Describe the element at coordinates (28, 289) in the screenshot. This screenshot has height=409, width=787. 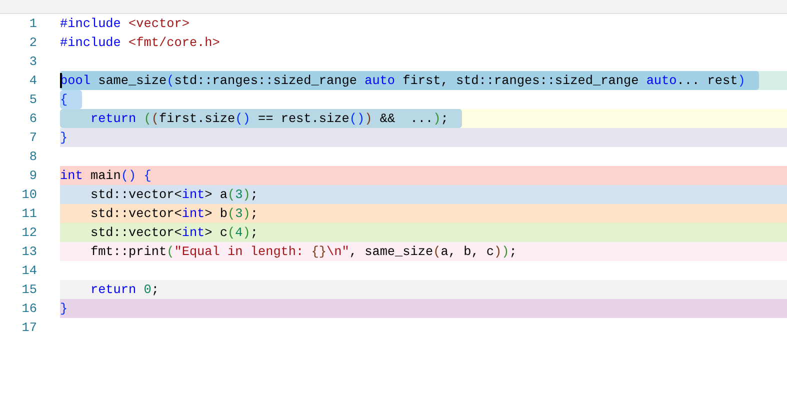
I see `line-number: 15` at that location.